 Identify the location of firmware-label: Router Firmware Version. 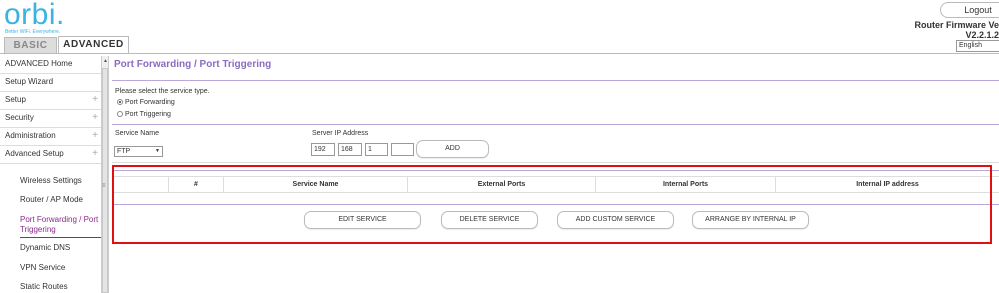
(956, 25).